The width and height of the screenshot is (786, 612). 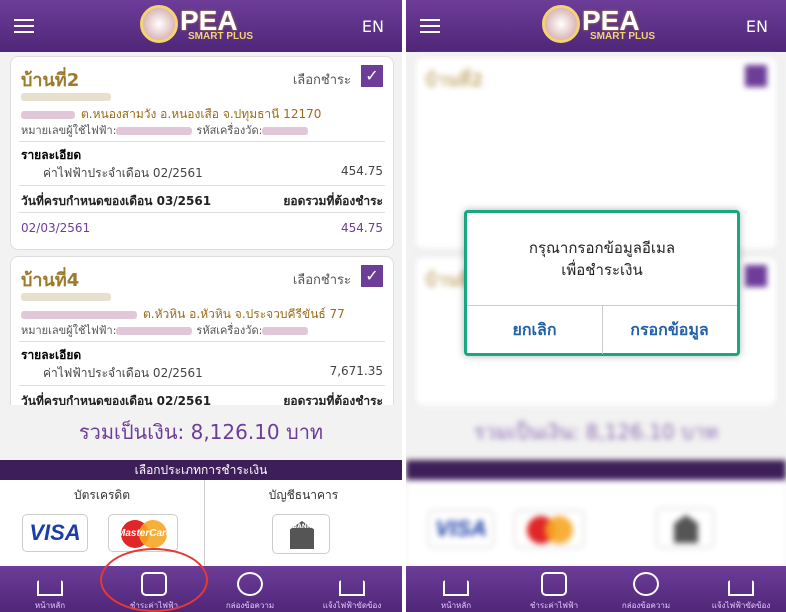 What do you see at coordinates (362, 171) in the screenshot?
I see `bill-amount: 454.75` at bounding box center [362, 171].